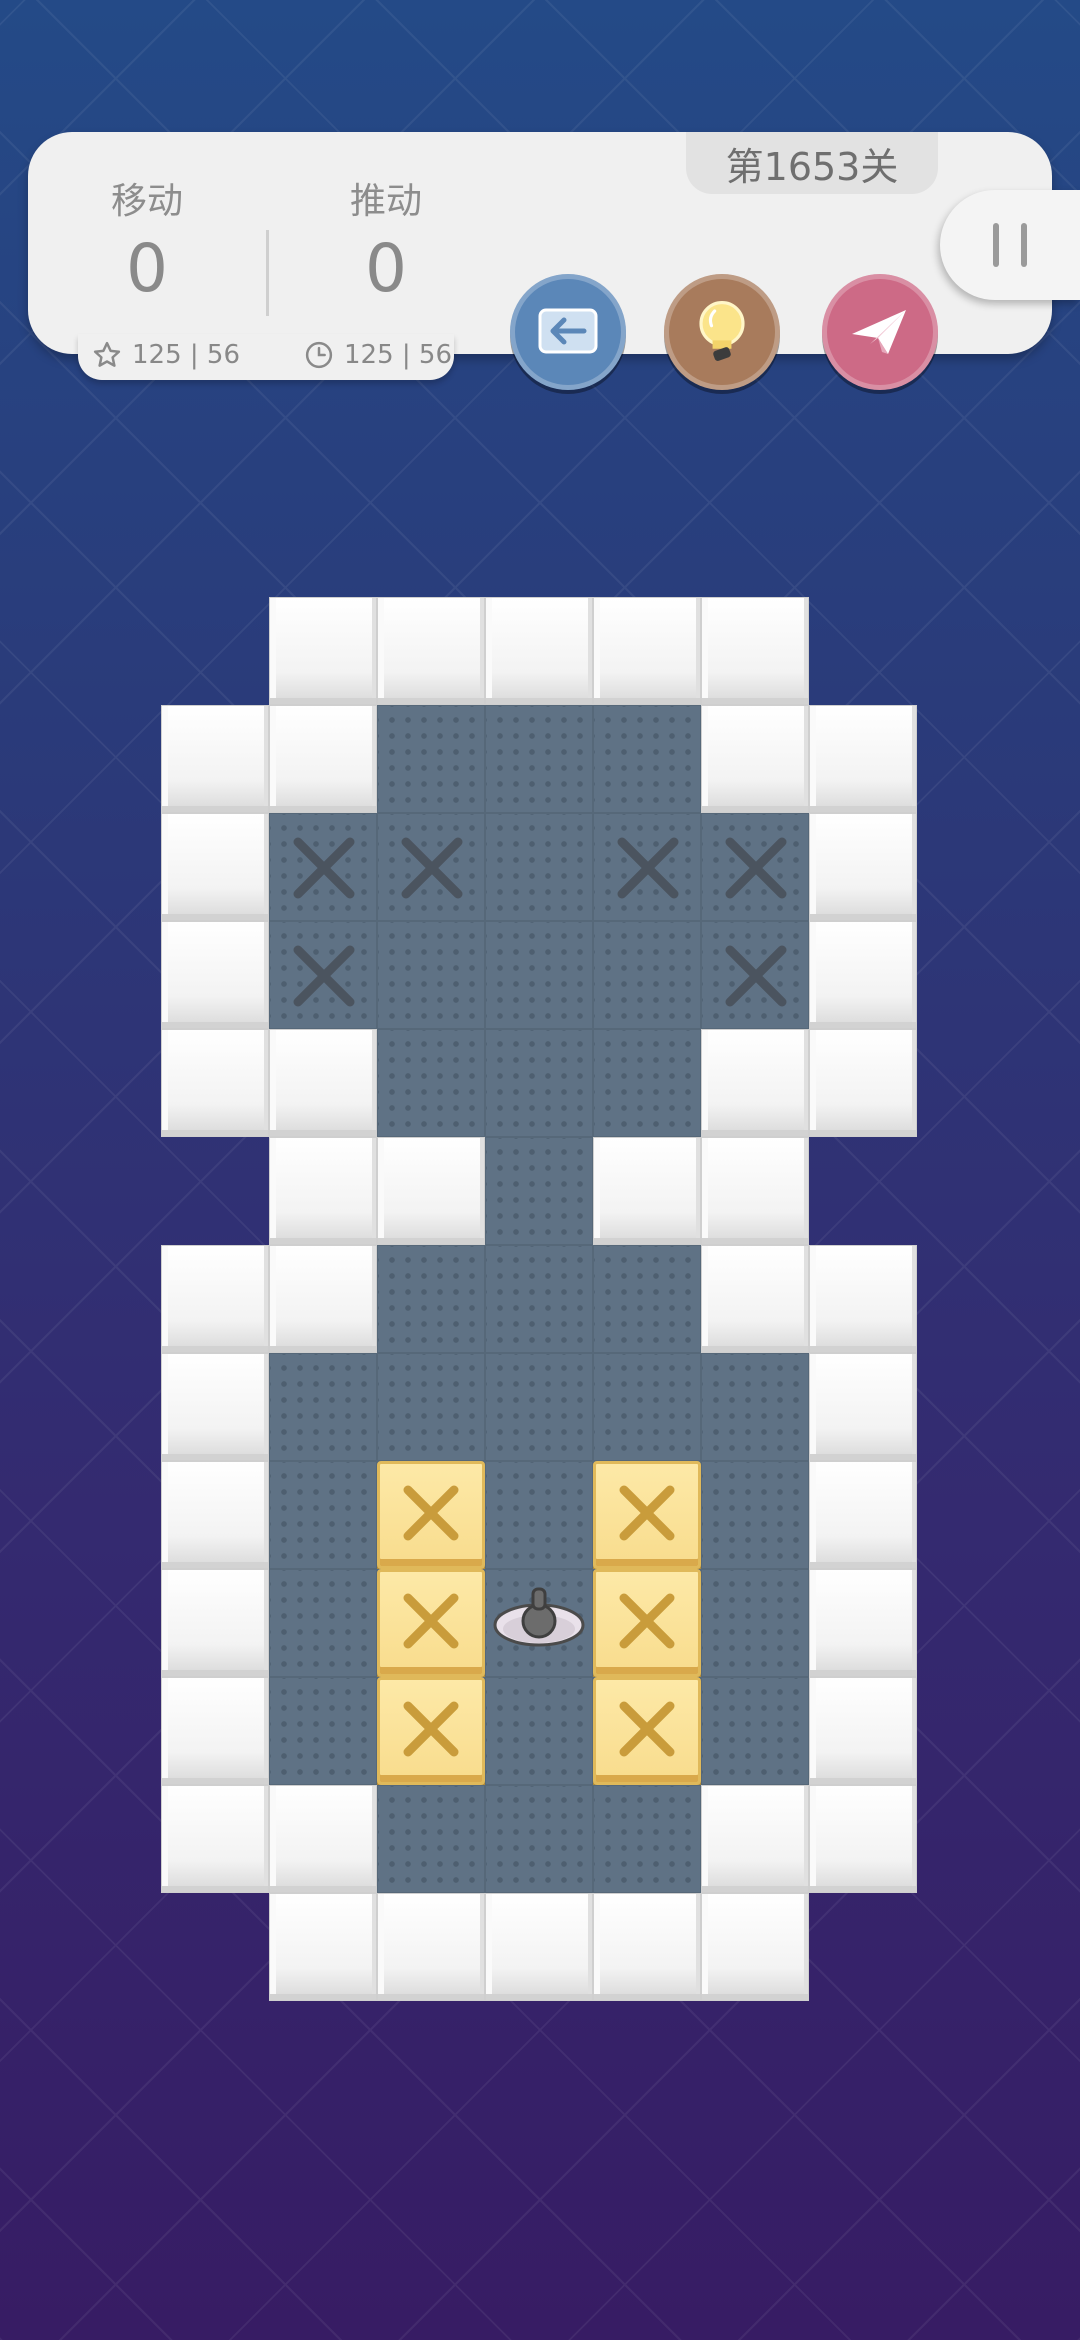 This screenshot has width=1080, height=2340. I want to click on paper-plane-icon, so click(879, 332).